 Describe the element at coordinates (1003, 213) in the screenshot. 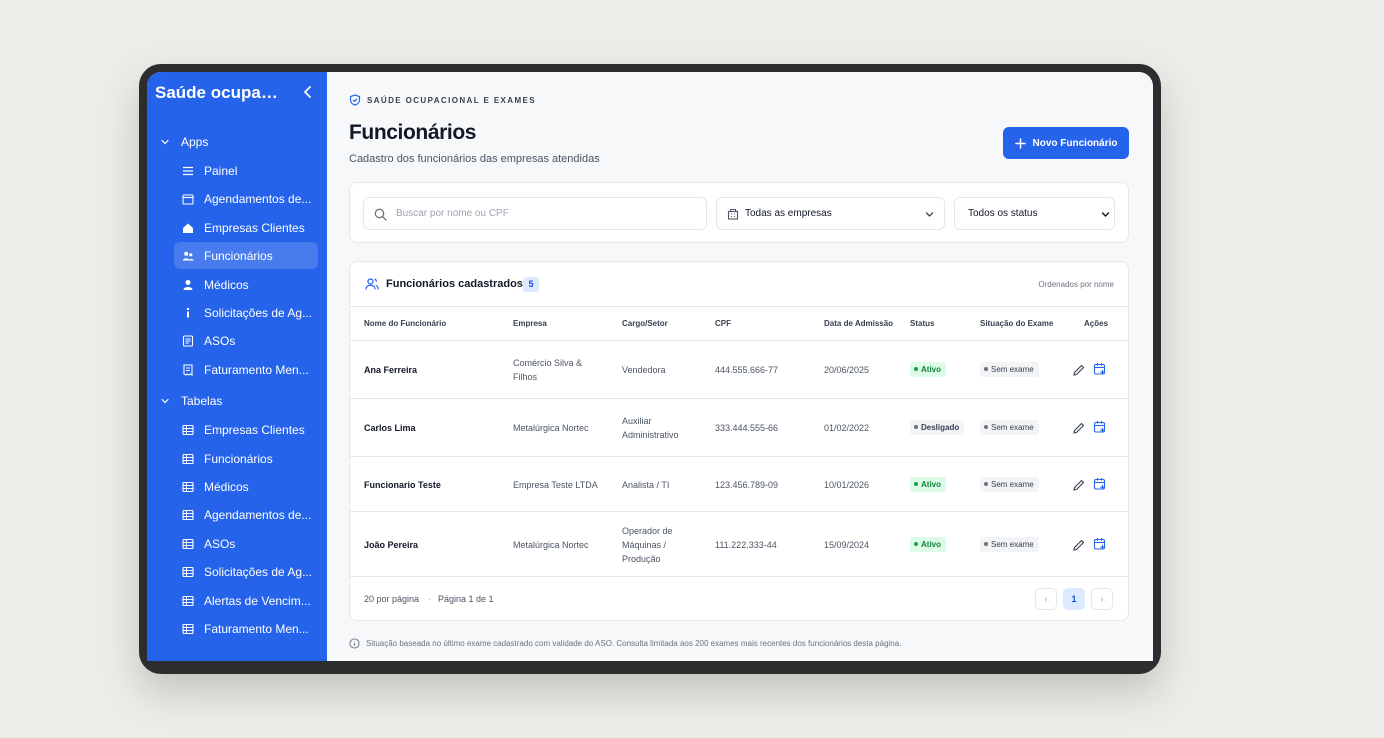

I see `status-select-value: Todos os status` at that location.